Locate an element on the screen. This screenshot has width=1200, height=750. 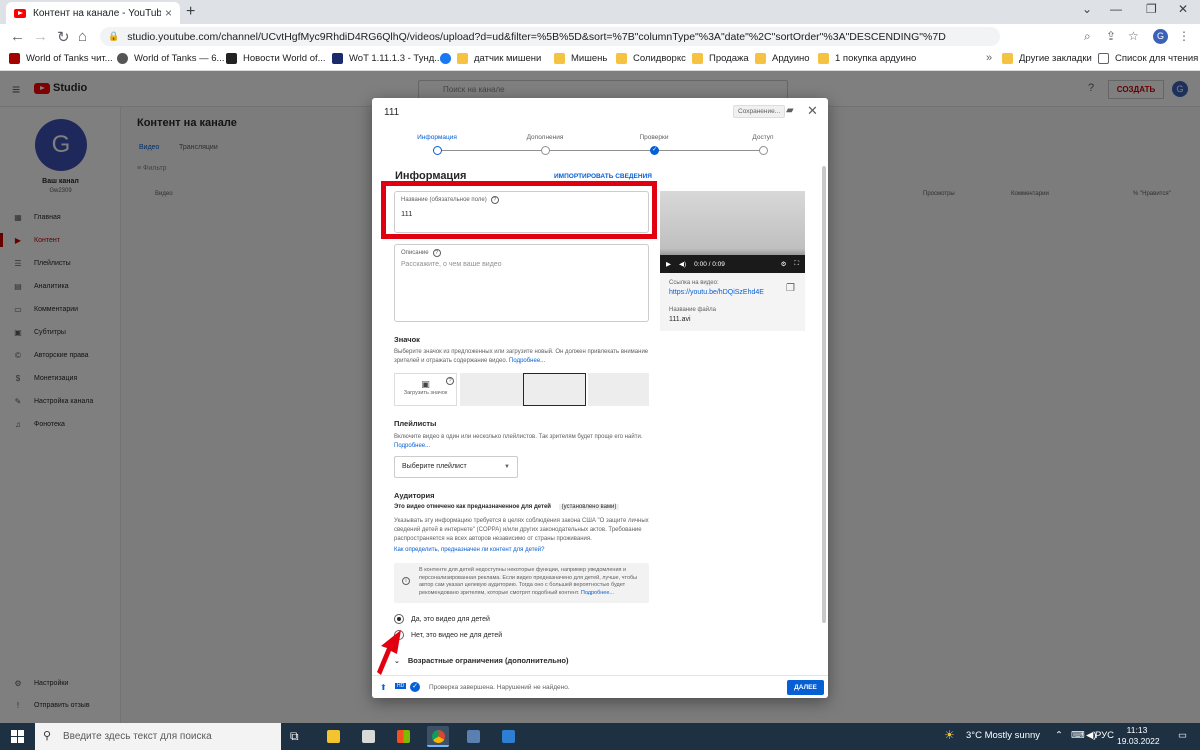
more-bookmarks-icon: » is located at coordinates (989, 58).